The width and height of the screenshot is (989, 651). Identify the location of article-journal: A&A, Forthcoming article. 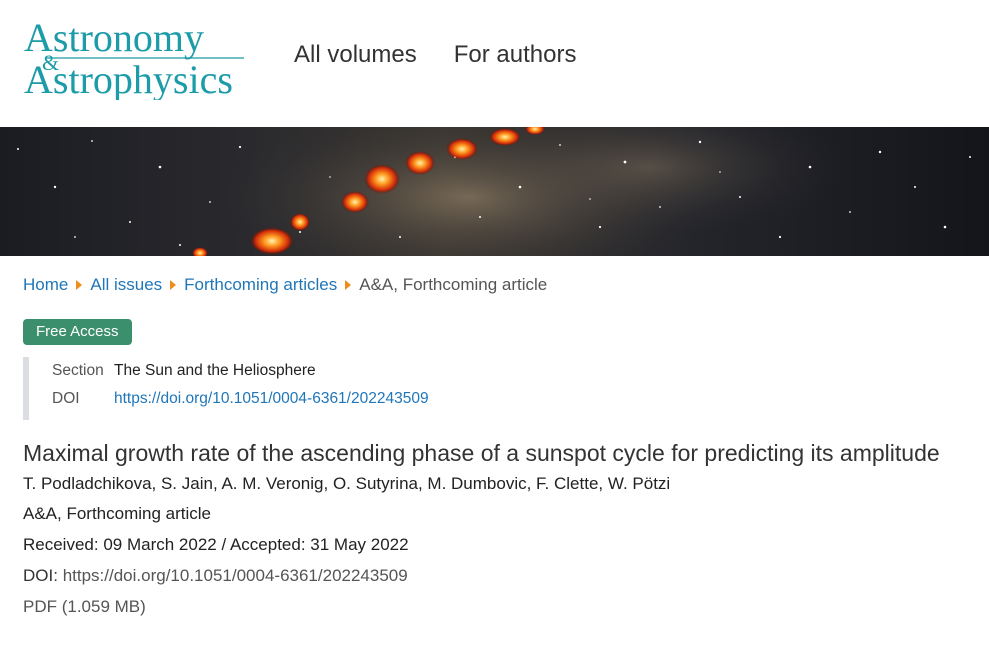
(117, 513).